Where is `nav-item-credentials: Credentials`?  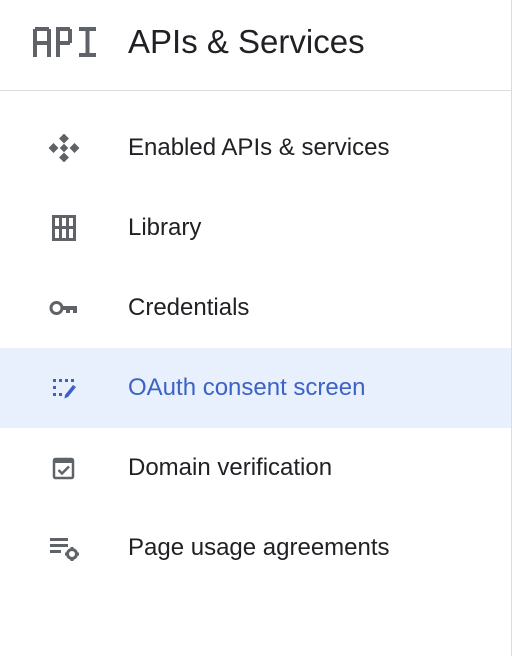 nav-item-credentials: Credentials is located at coordinates (255, 308).